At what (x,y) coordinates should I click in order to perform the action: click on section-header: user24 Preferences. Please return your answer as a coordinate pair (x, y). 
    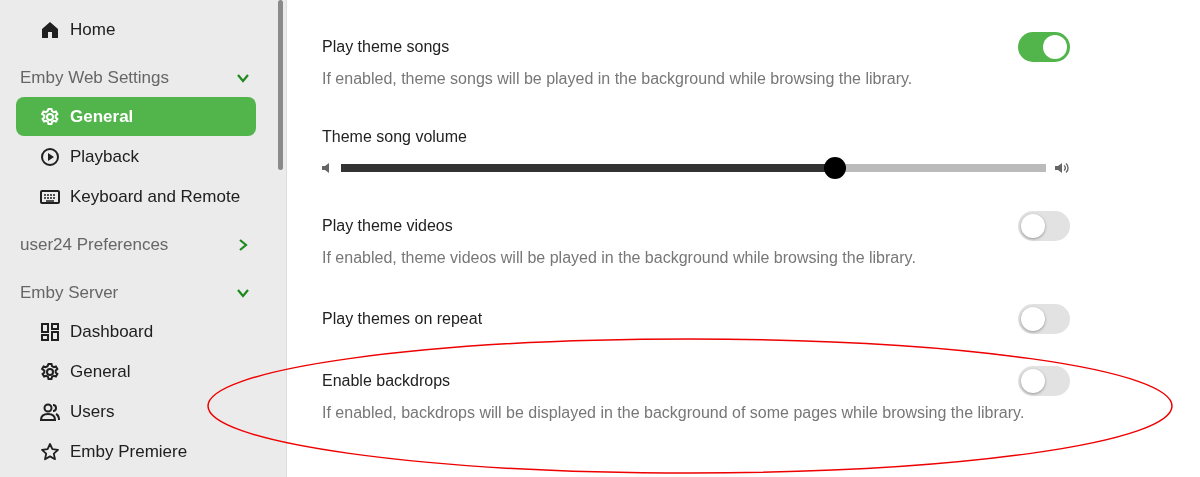
    Looking at the image, I should click on (94, 245).